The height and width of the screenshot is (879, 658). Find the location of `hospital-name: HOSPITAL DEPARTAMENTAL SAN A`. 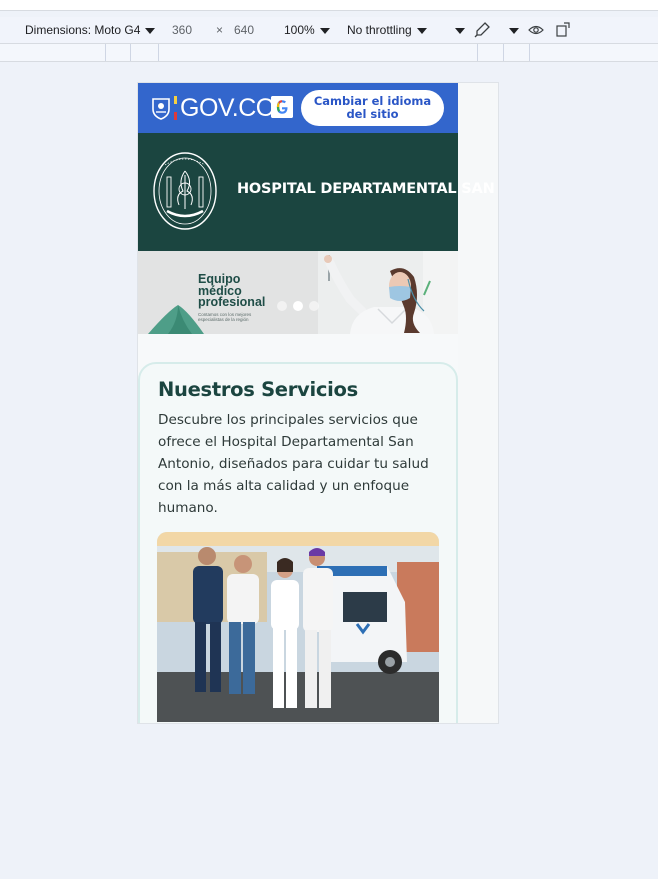

hospital-name: HOSPITAL DEPARTAMENTAL SAN A is located at coordinates (367, 189).